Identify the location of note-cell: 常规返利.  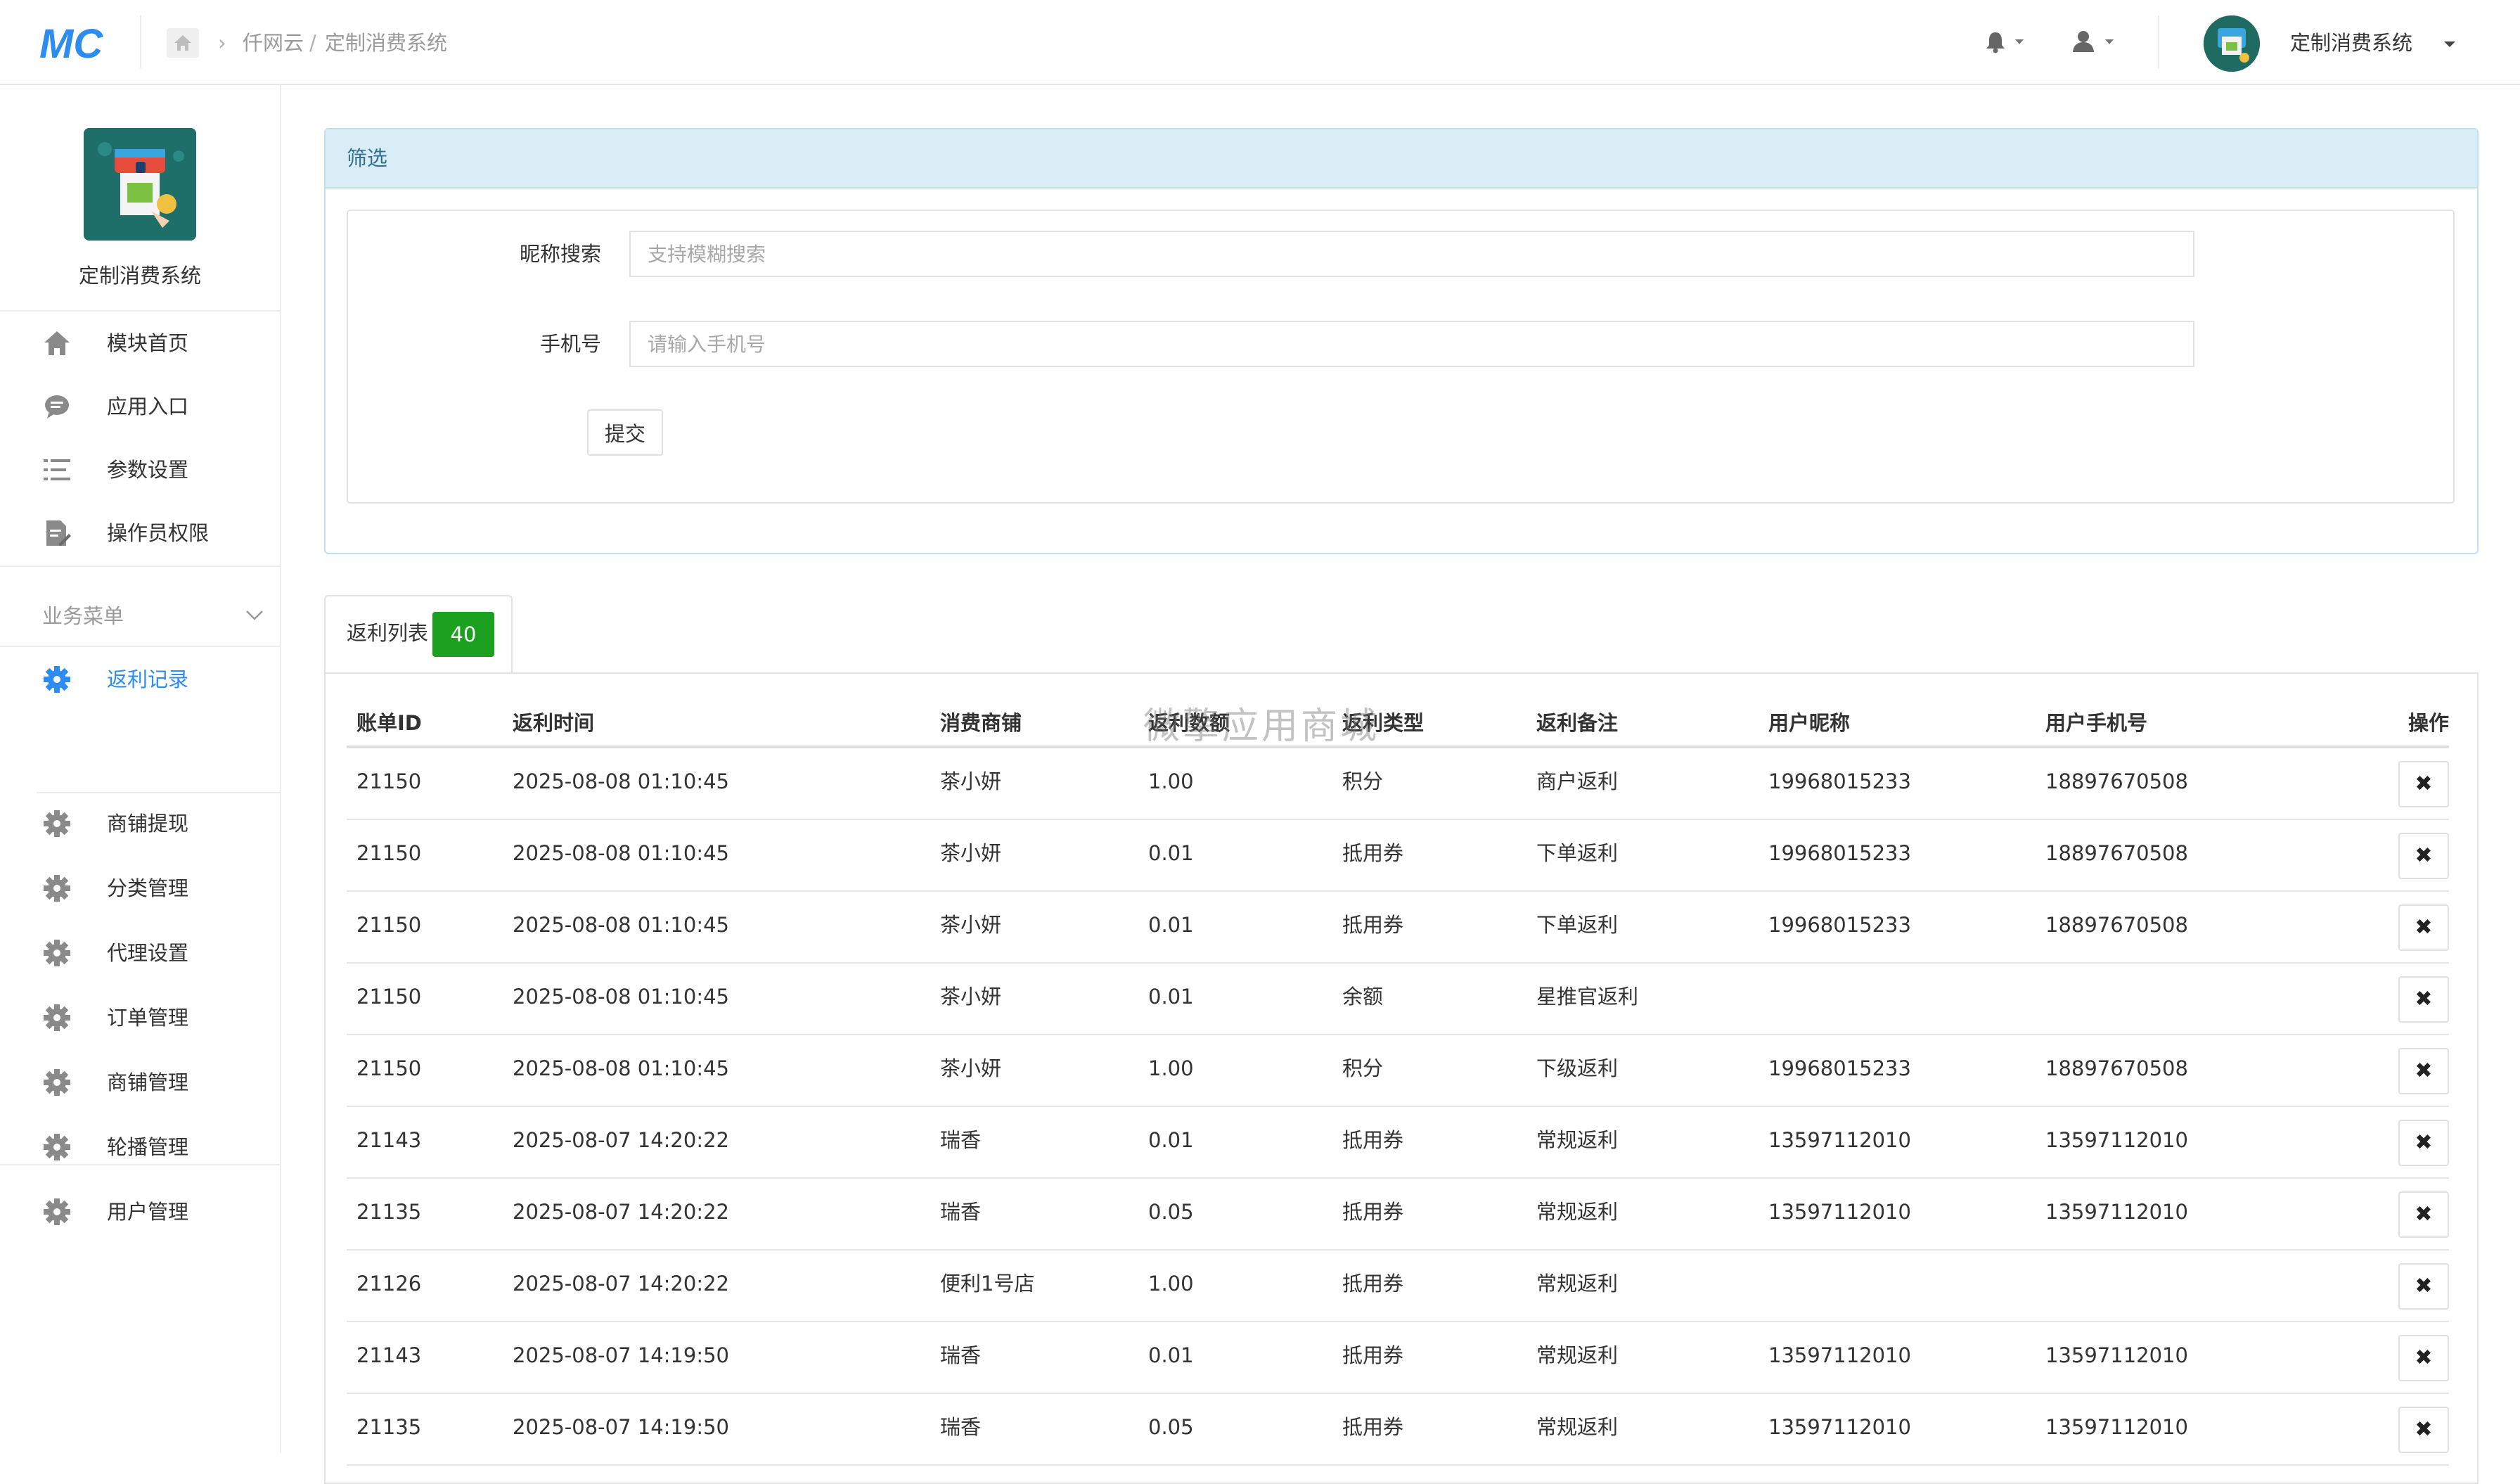
(1642, 1286).